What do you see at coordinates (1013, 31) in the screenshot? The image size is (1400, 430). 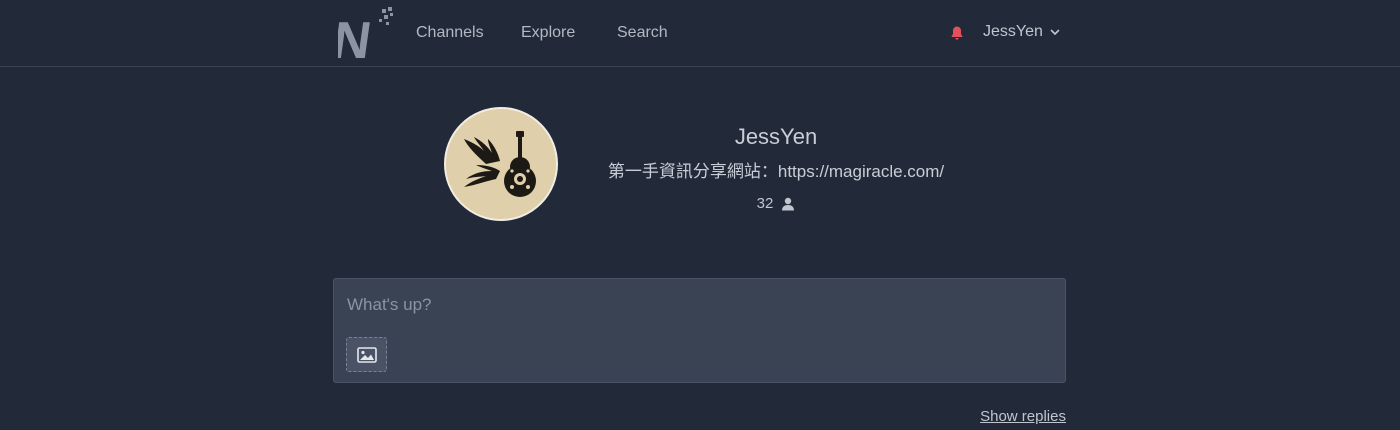 I see `username-label: JessYen` at bounding box center [1013, 31].